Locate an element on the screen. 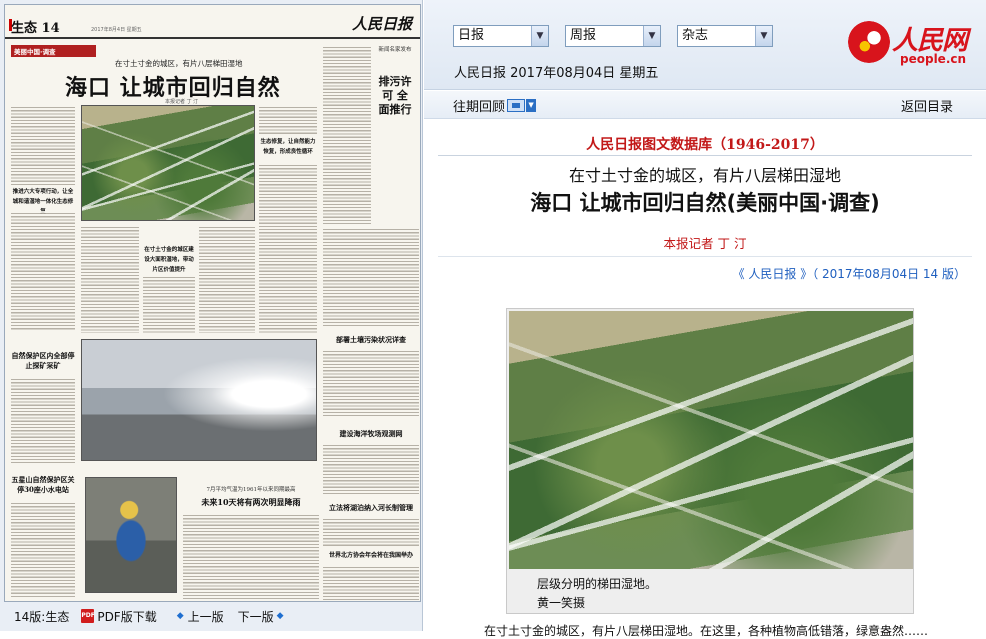 This screenshot has width=986, height=639. arrow-right-icon: ◆ is located at coordinates (280, 616).